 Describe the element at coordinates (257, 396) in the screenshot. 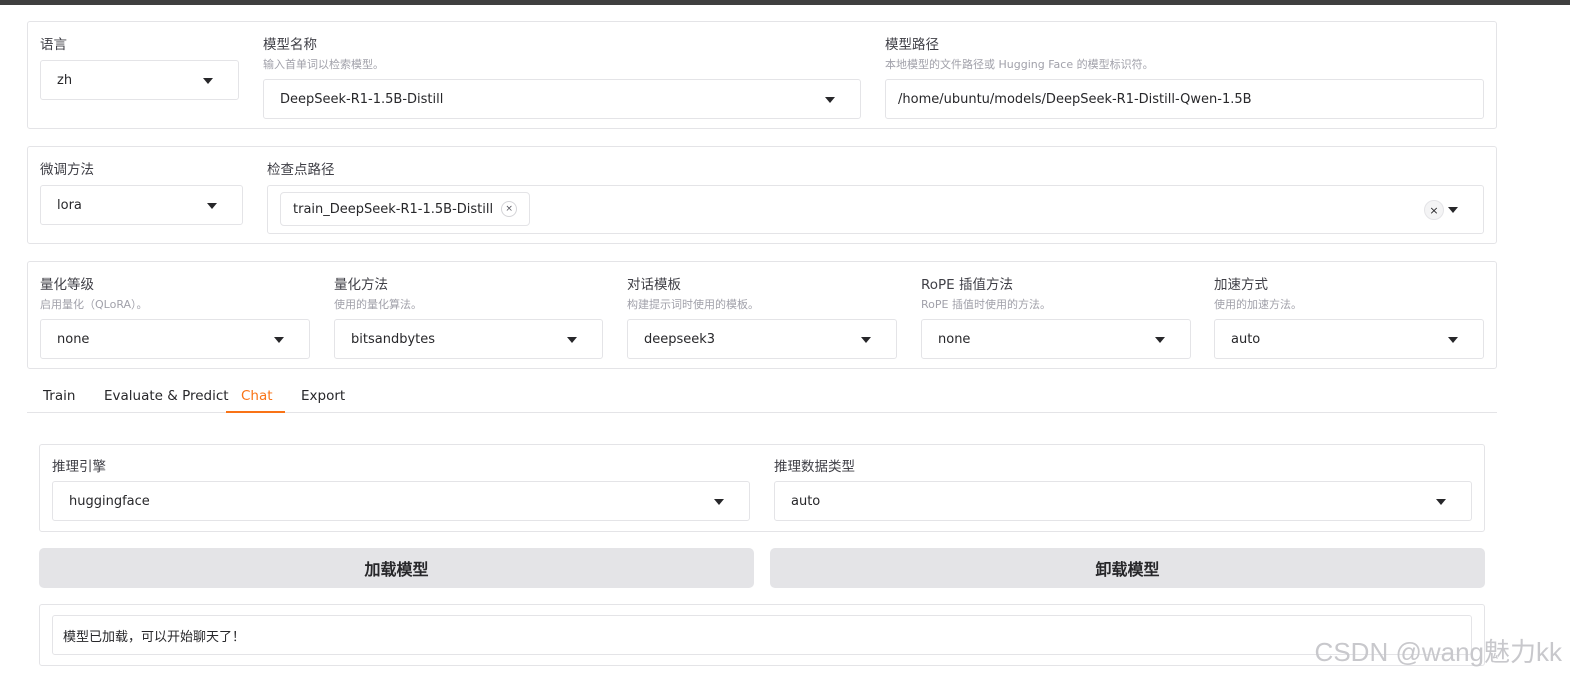

I see `tab-chat: Chat` at that location.